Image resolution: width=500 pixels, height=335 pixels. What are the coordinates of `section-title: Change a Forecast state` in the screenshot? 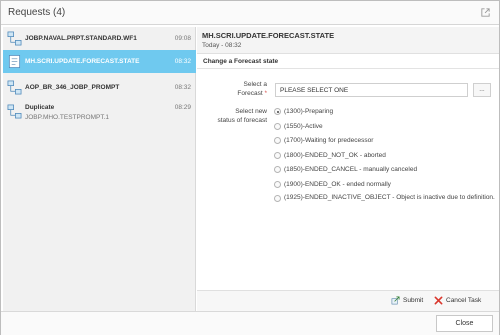 It's located at (241, 61).